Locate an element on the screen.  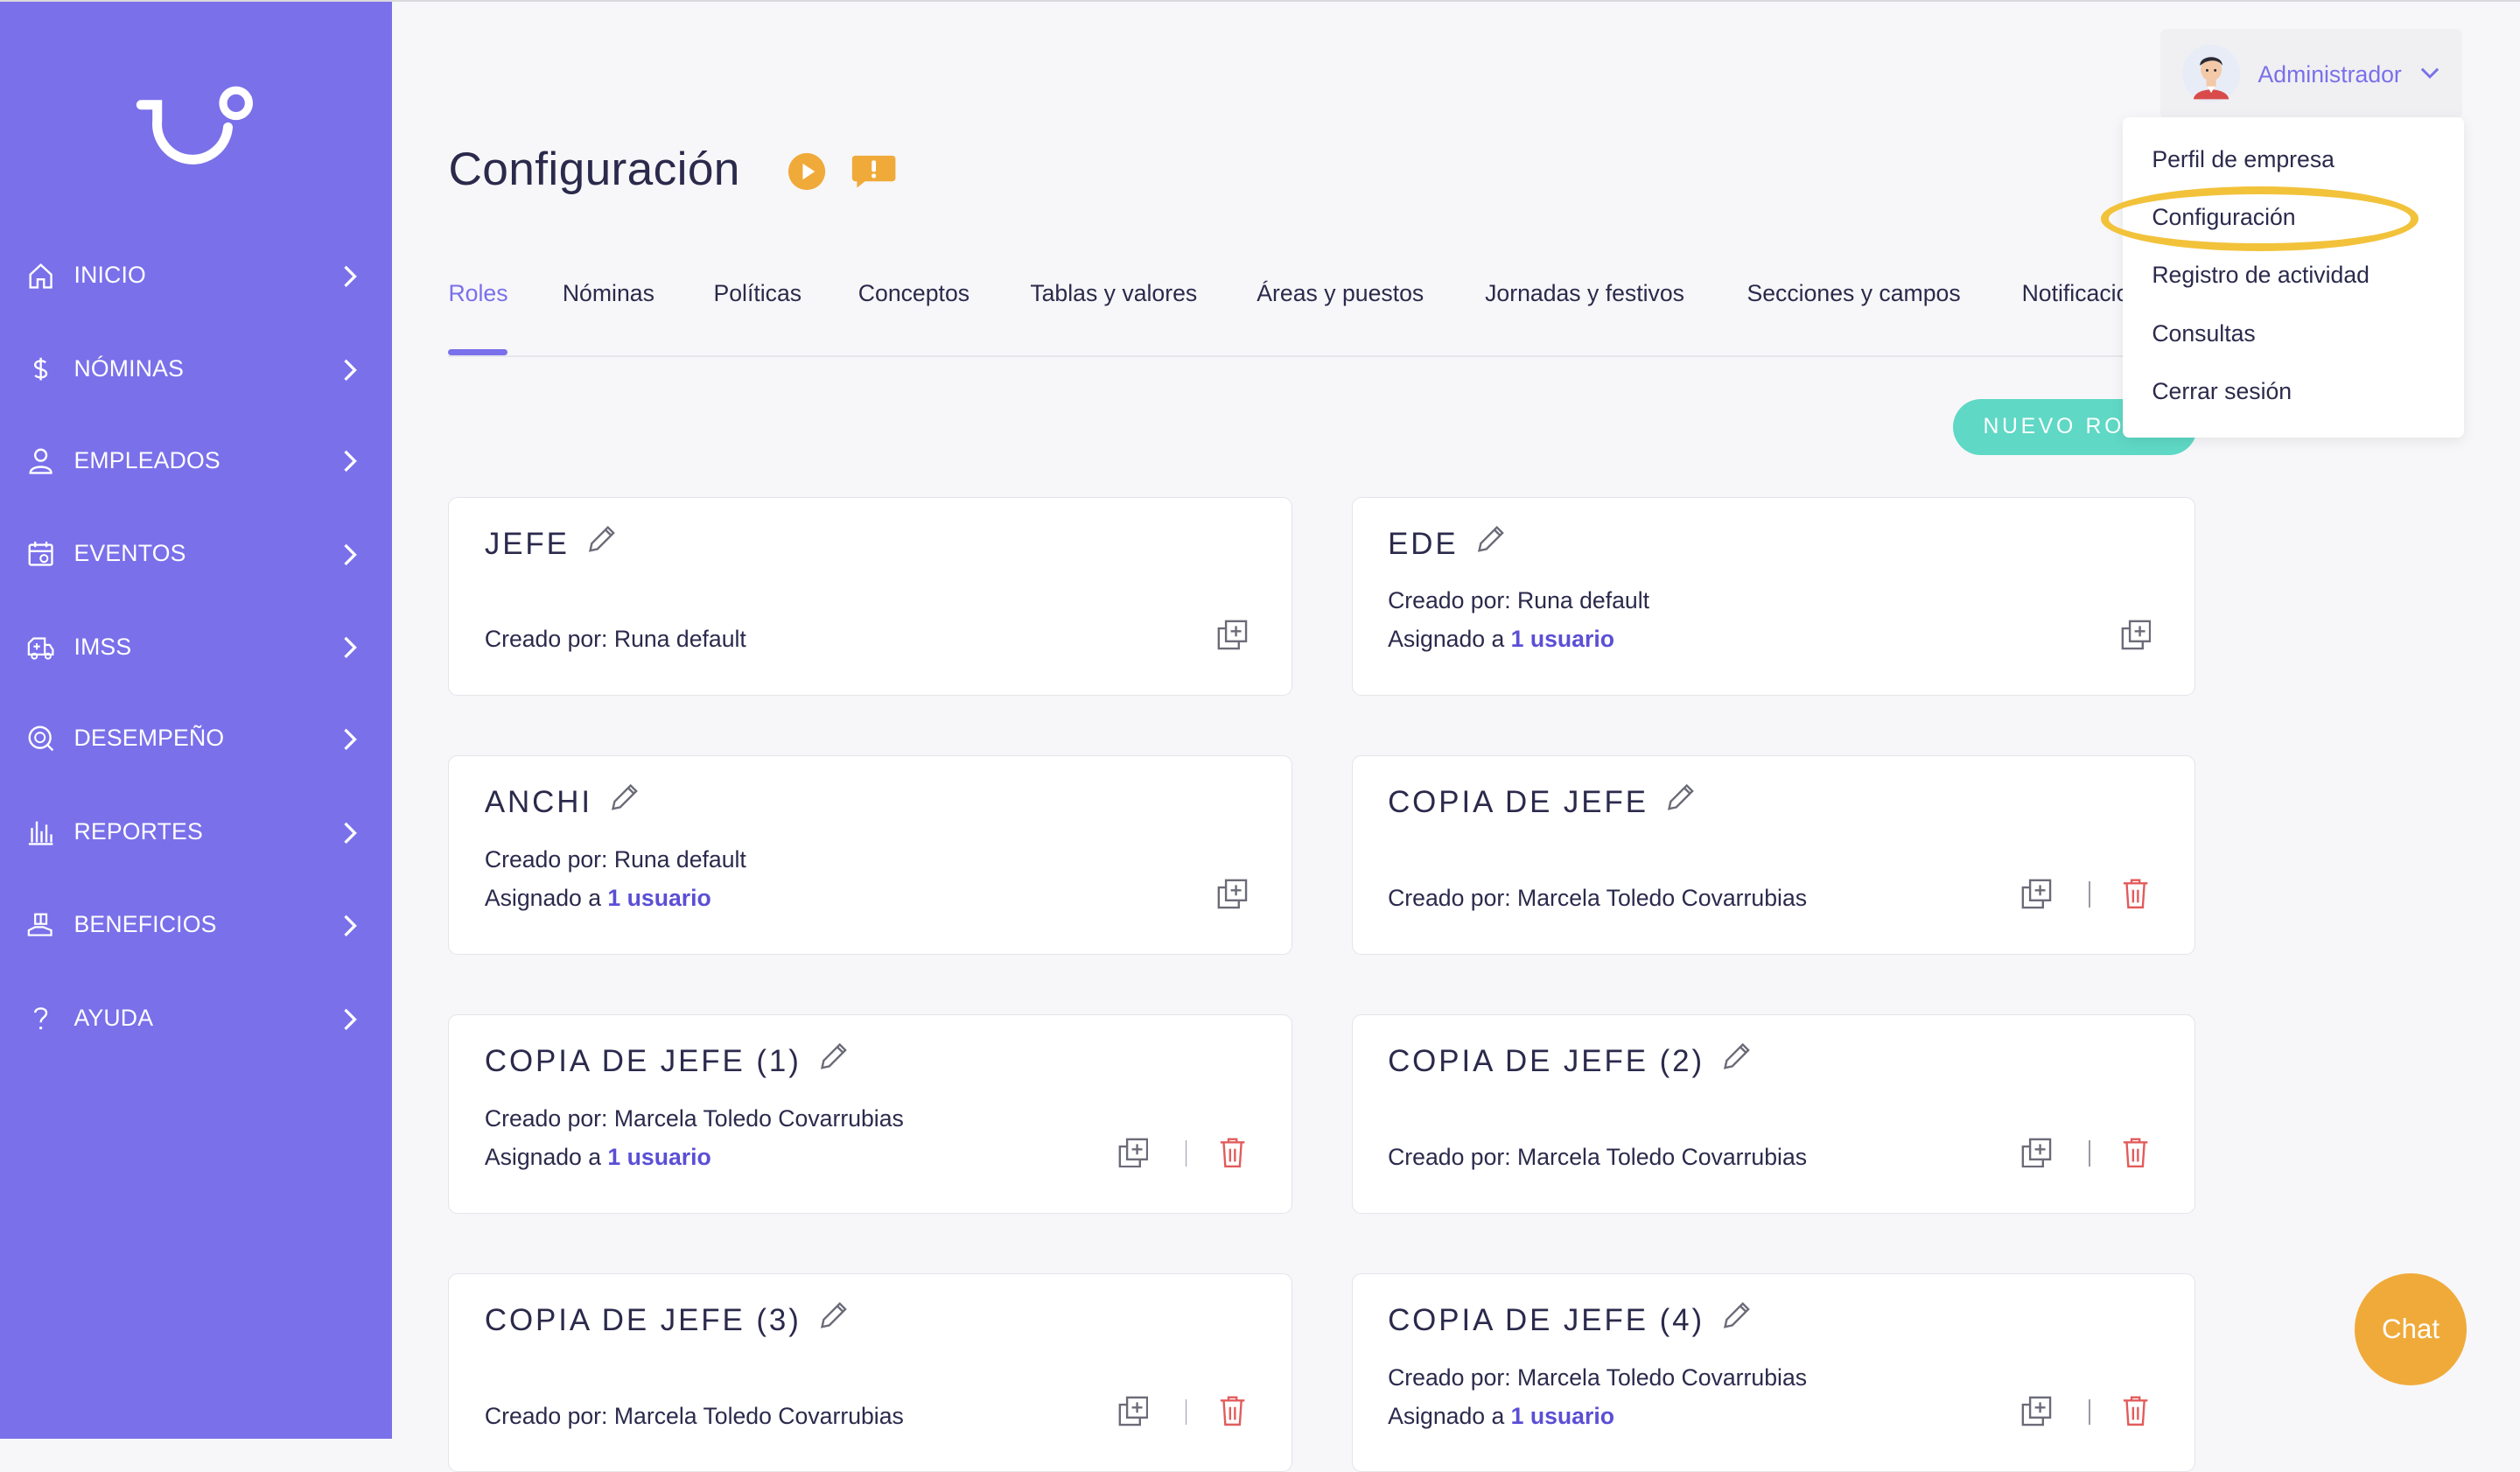
sidebar-item-label: REPORTES is located at coordinates (138, 831).